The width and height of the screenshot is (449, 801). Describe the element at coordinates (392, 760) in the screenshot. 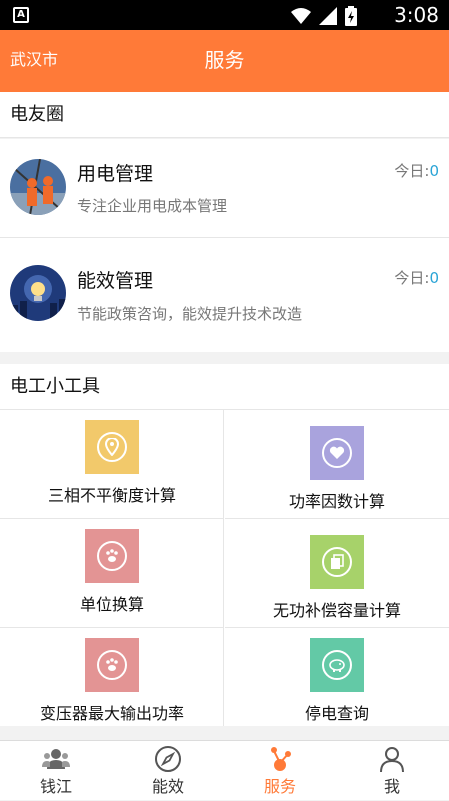

I see `user-icon` at that location.